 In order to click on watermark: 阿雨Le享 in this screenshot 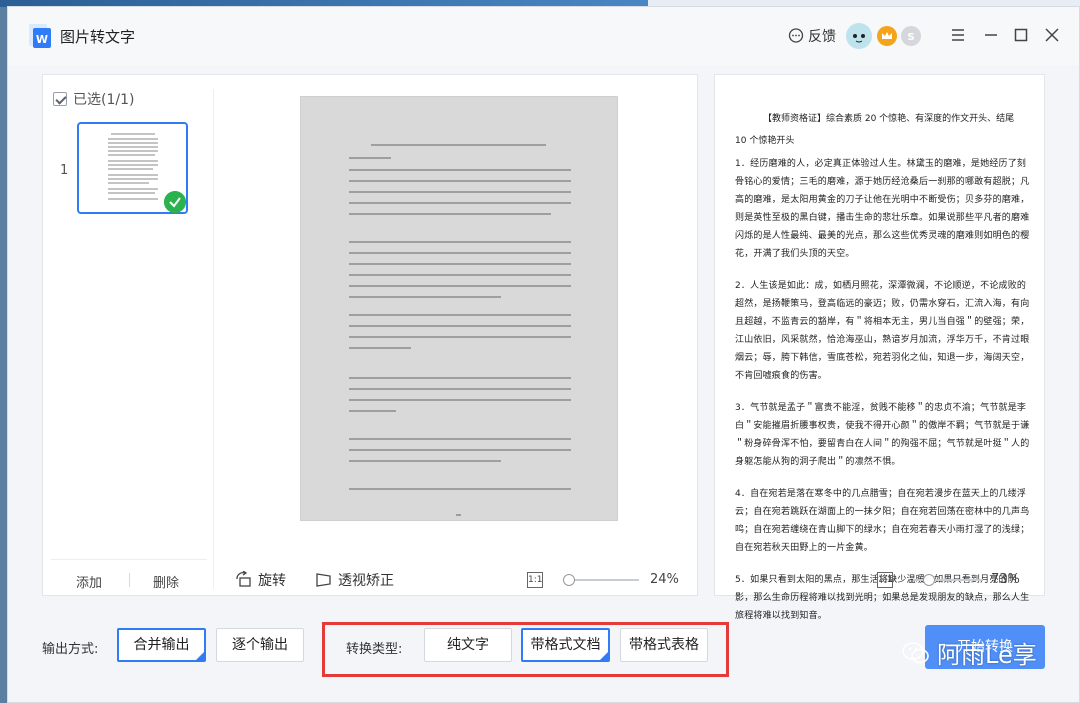, I will do `click(969, 652)`.